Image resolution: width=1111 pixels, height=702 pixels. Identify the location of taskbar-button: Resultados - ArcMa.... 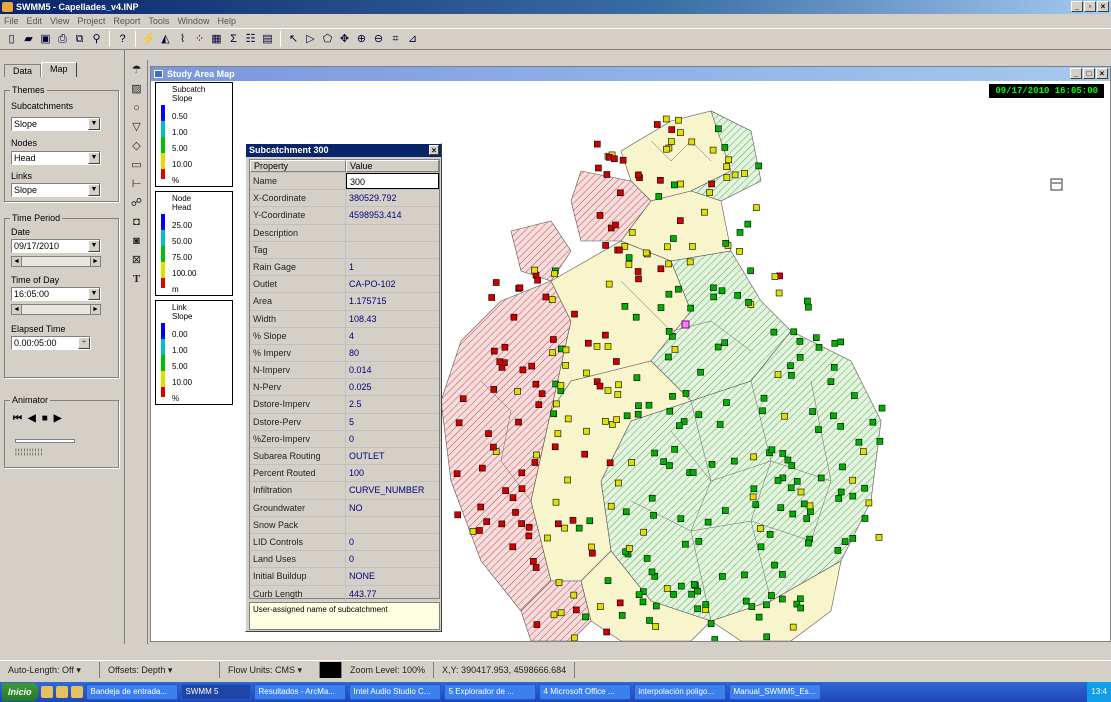
(299, 692).